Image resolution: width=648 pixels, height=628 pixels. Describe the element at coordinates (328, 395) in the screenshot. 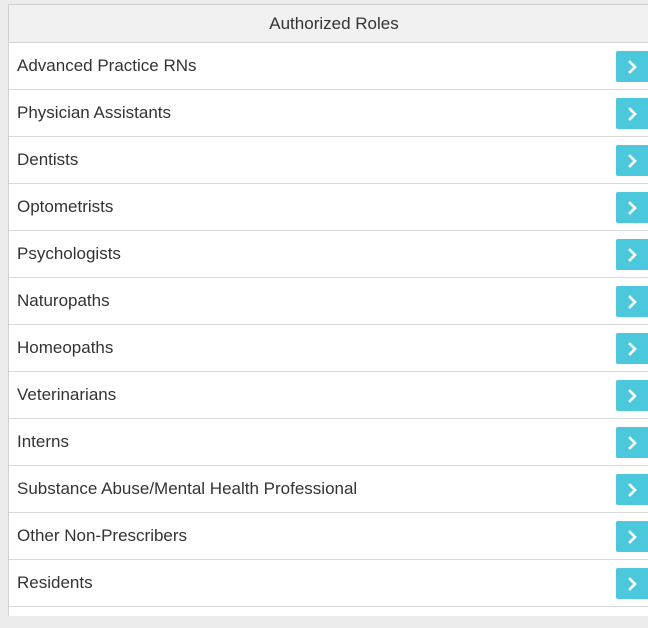

I see `role-row-veterinarians: Veterinarians` at that location.